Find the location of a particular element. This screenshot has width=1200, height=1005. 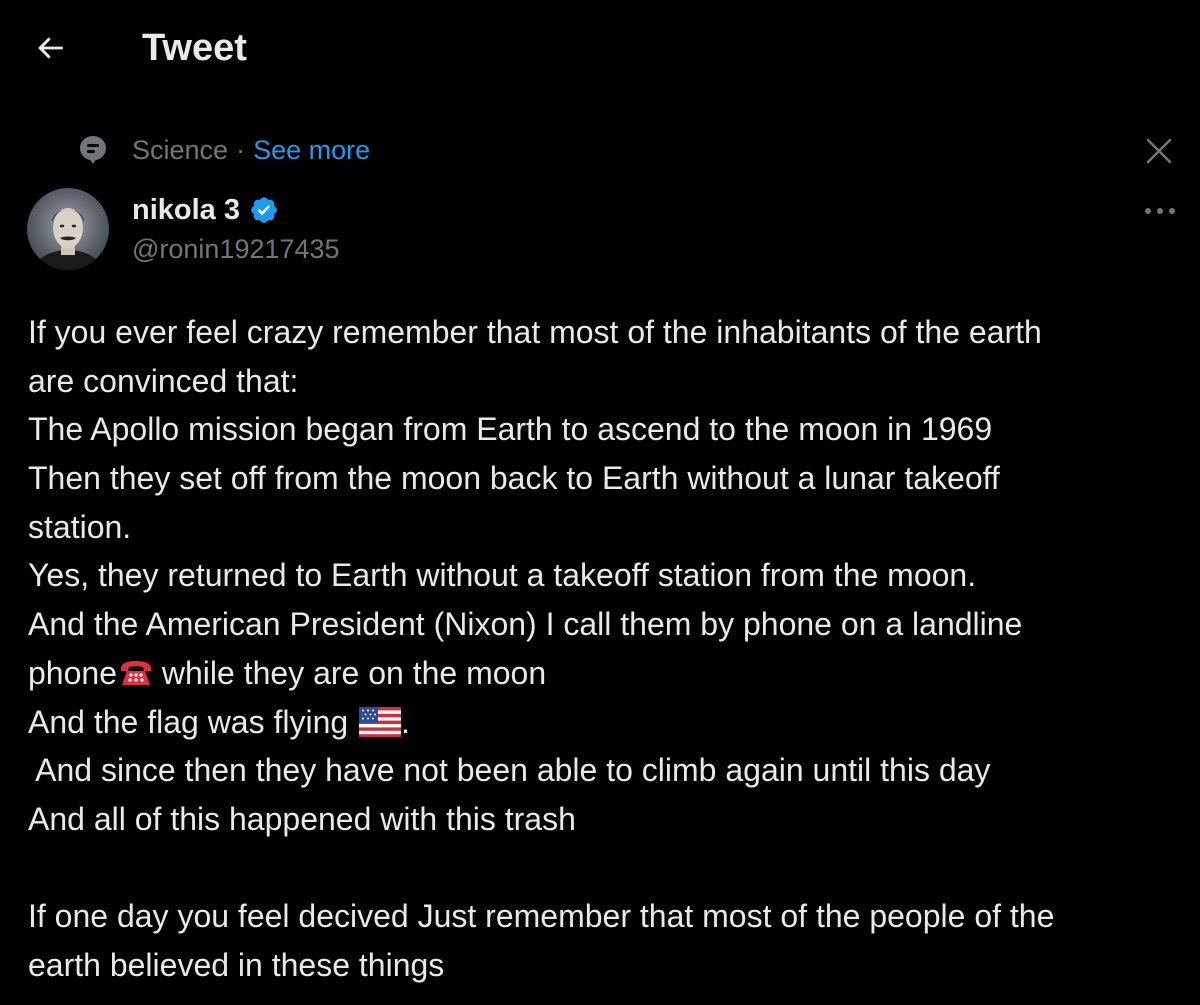

topic-context: Science · See more is located at coordinates (224, 150).